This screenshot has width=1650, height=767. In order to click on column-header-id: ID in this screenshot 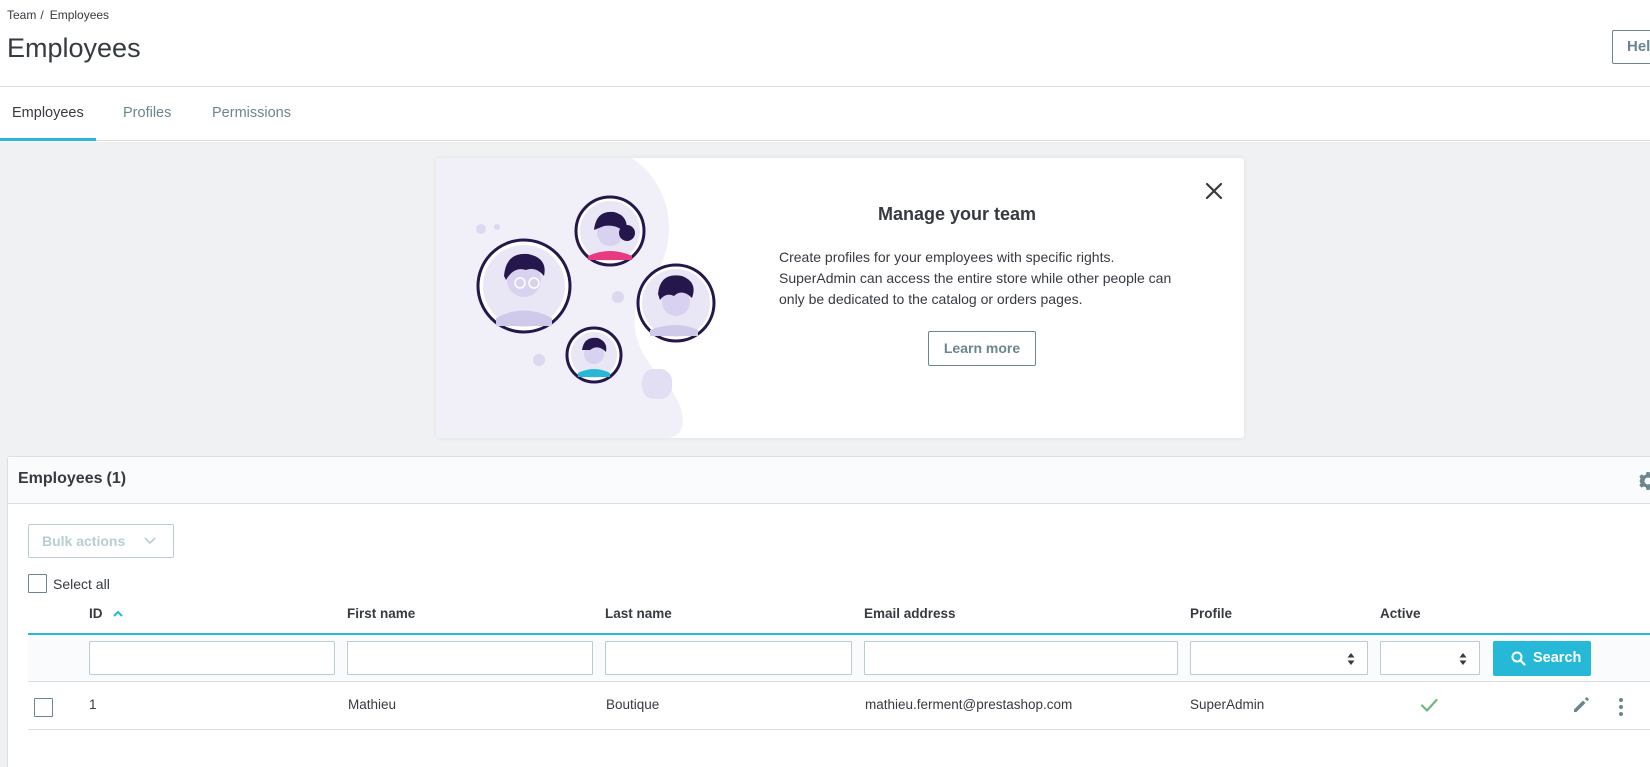, I will do `click(106, 613)`.